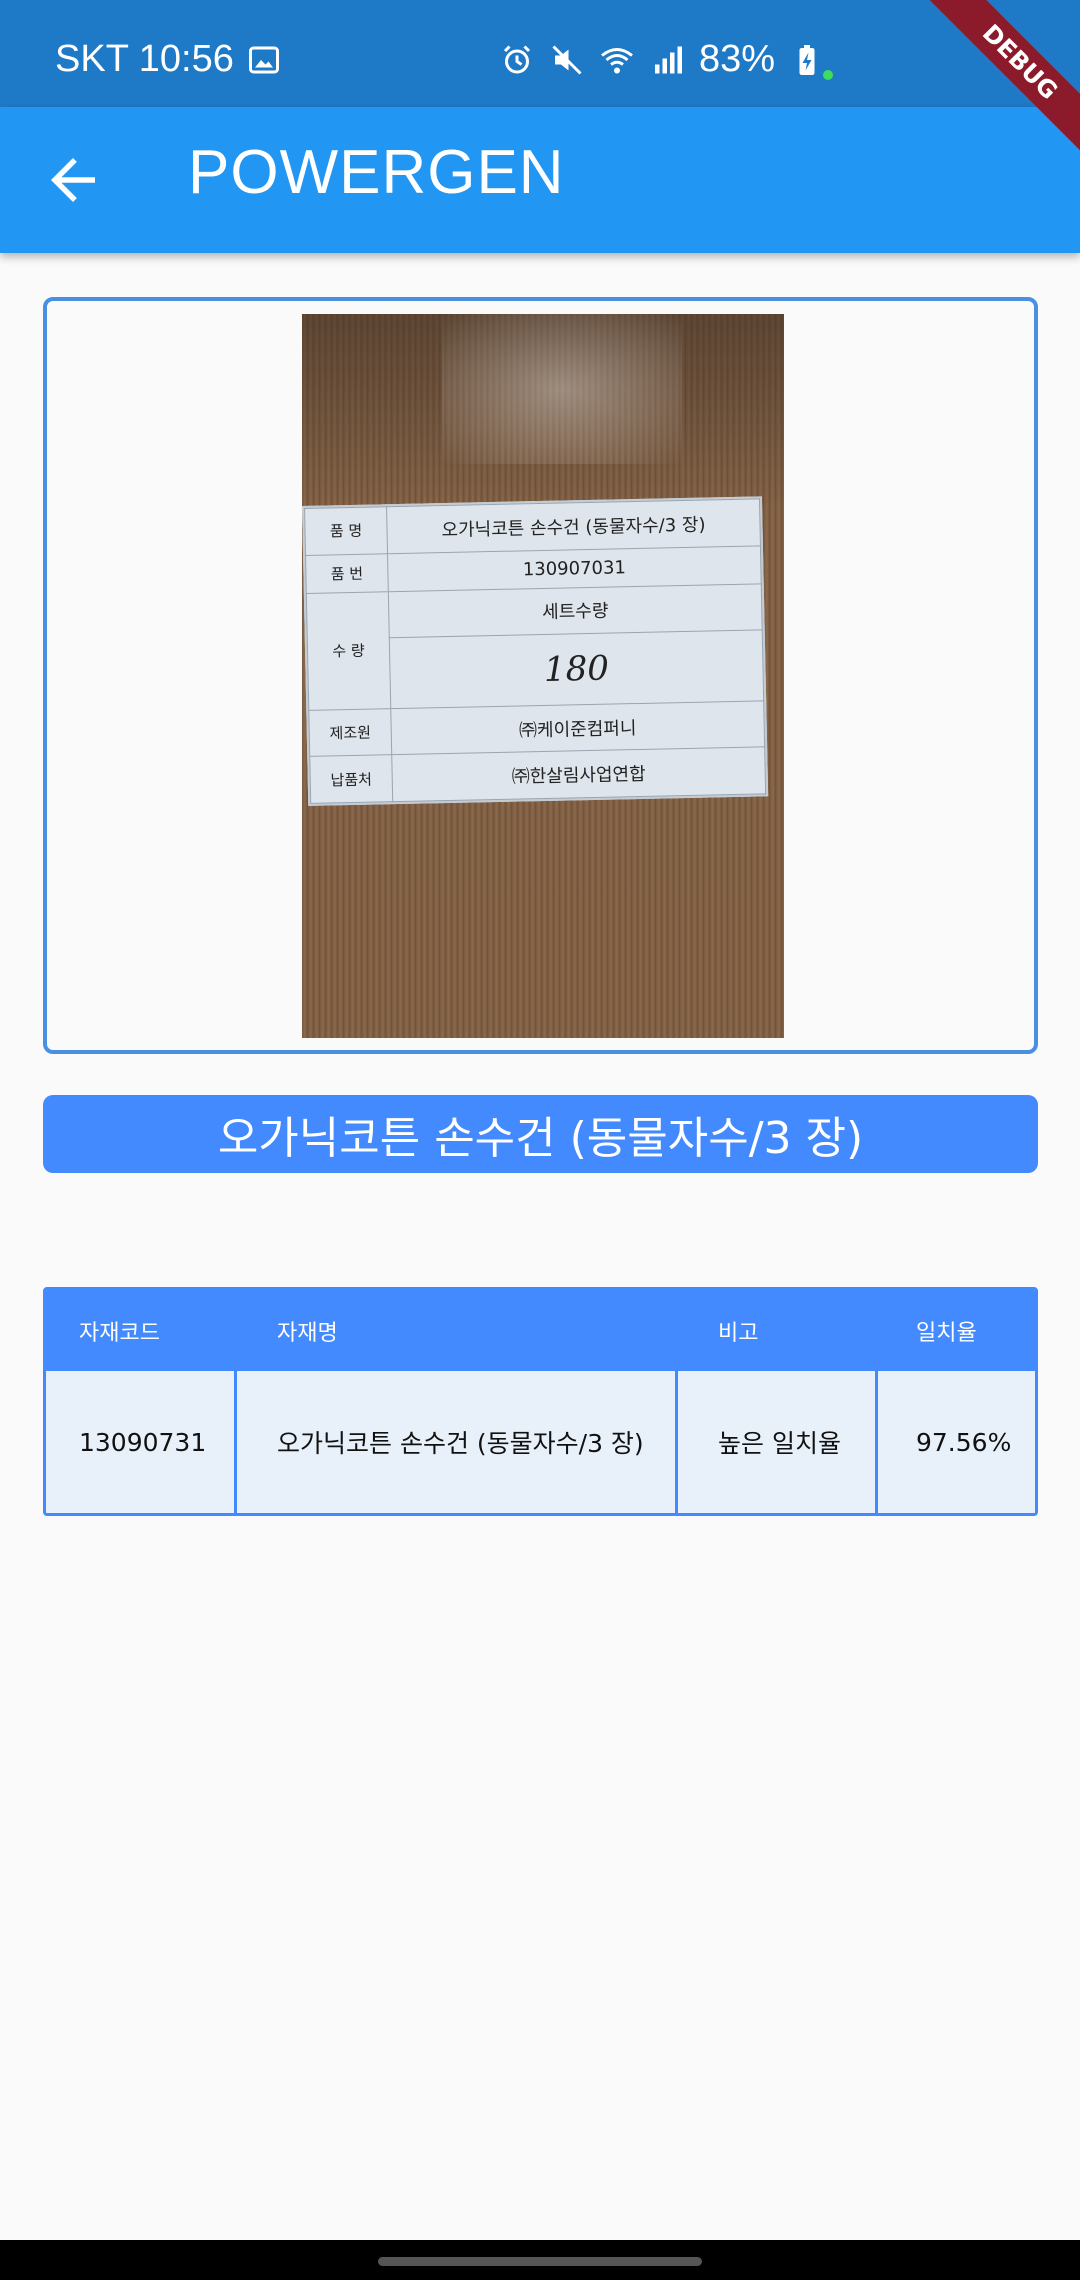 This screenshot has width=1080, height=2280. What do you see at coordinates (778, 1442) in the screenshot?
I see `cell-remark: 높은 일치율` at bounding box center [778, 1442].